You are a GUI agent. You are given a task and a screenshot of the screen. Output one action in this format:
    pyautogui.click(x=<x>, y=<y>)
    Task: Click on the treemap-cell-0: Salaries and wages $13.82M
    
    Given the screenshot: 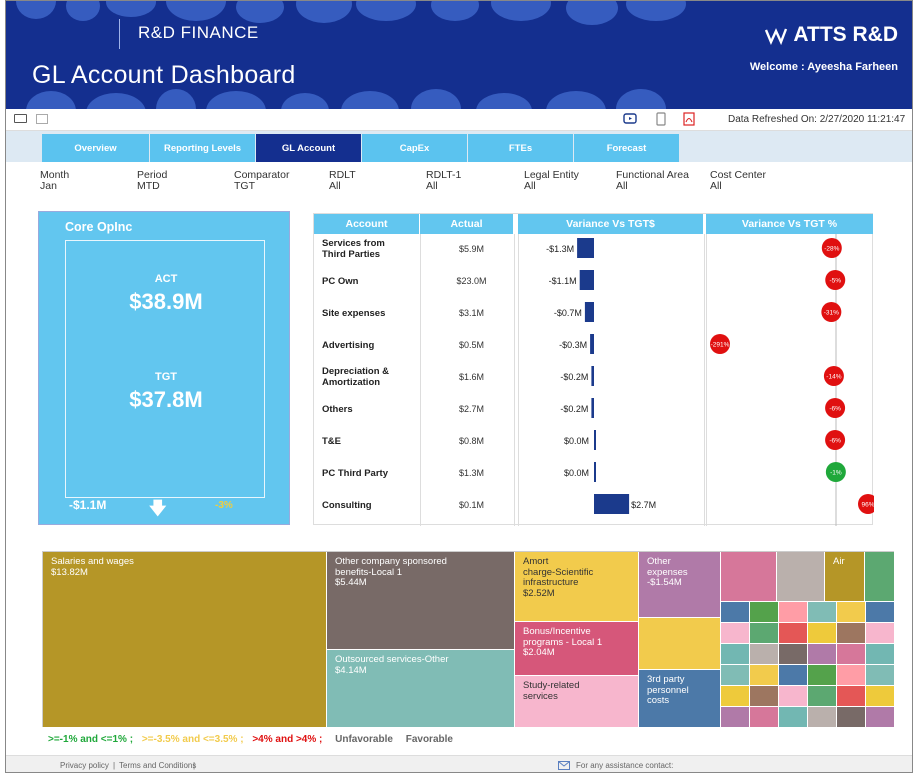 What is the action you would take?
    pyautogui.click(x=185, y=640)
    